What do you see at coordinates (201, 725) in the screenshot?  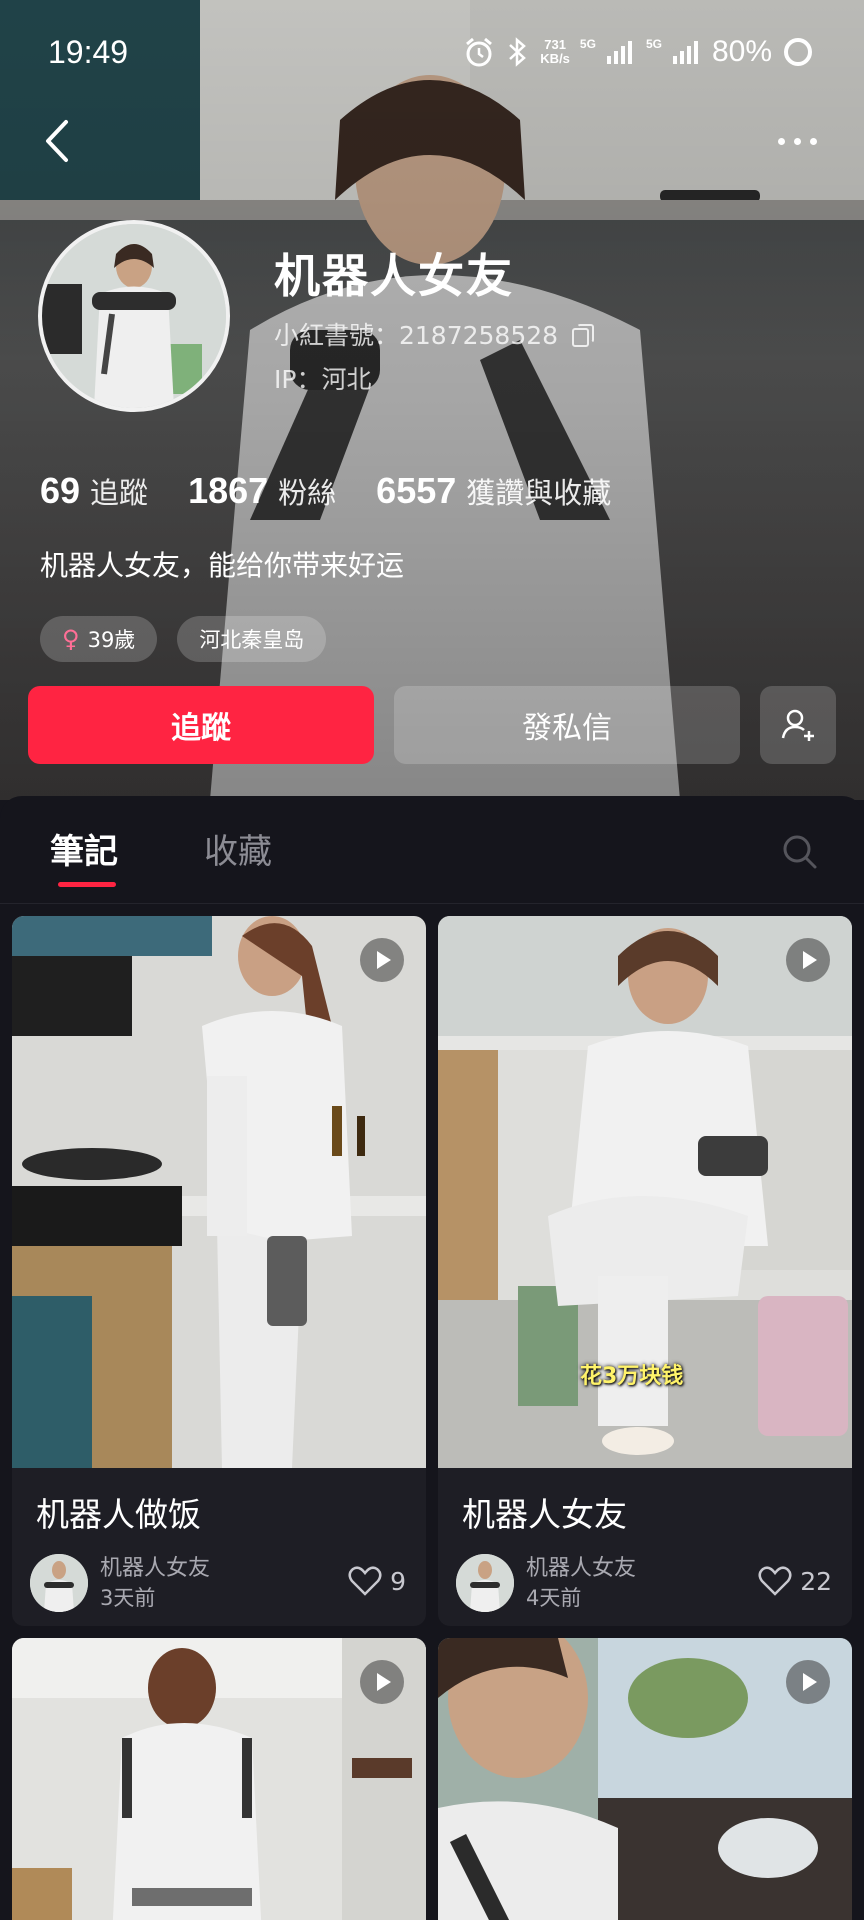 I see `follow-button: 追蹤` at bounding box center [201, 725].